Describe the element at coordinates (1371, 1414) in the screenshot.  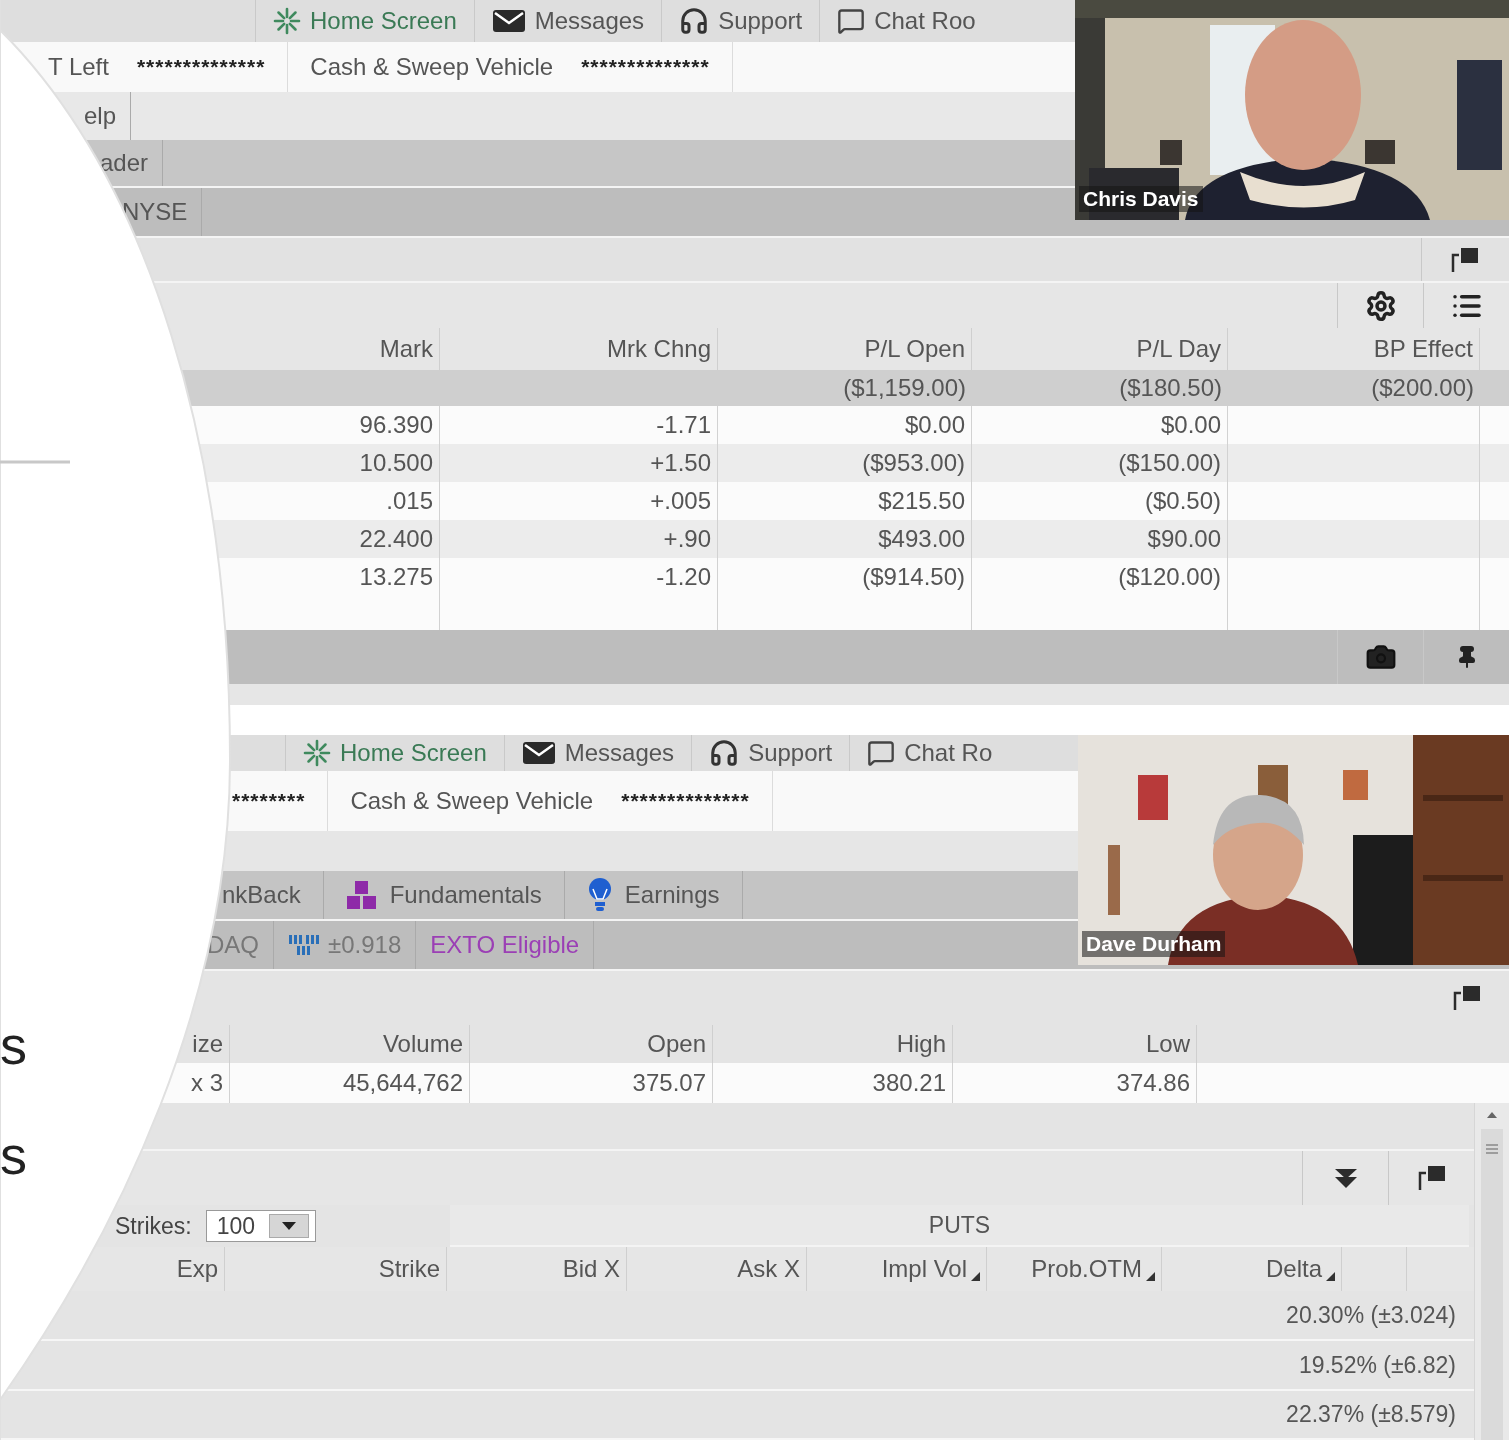
I see `table-cell: 22.37% (±8.579)` at that location.